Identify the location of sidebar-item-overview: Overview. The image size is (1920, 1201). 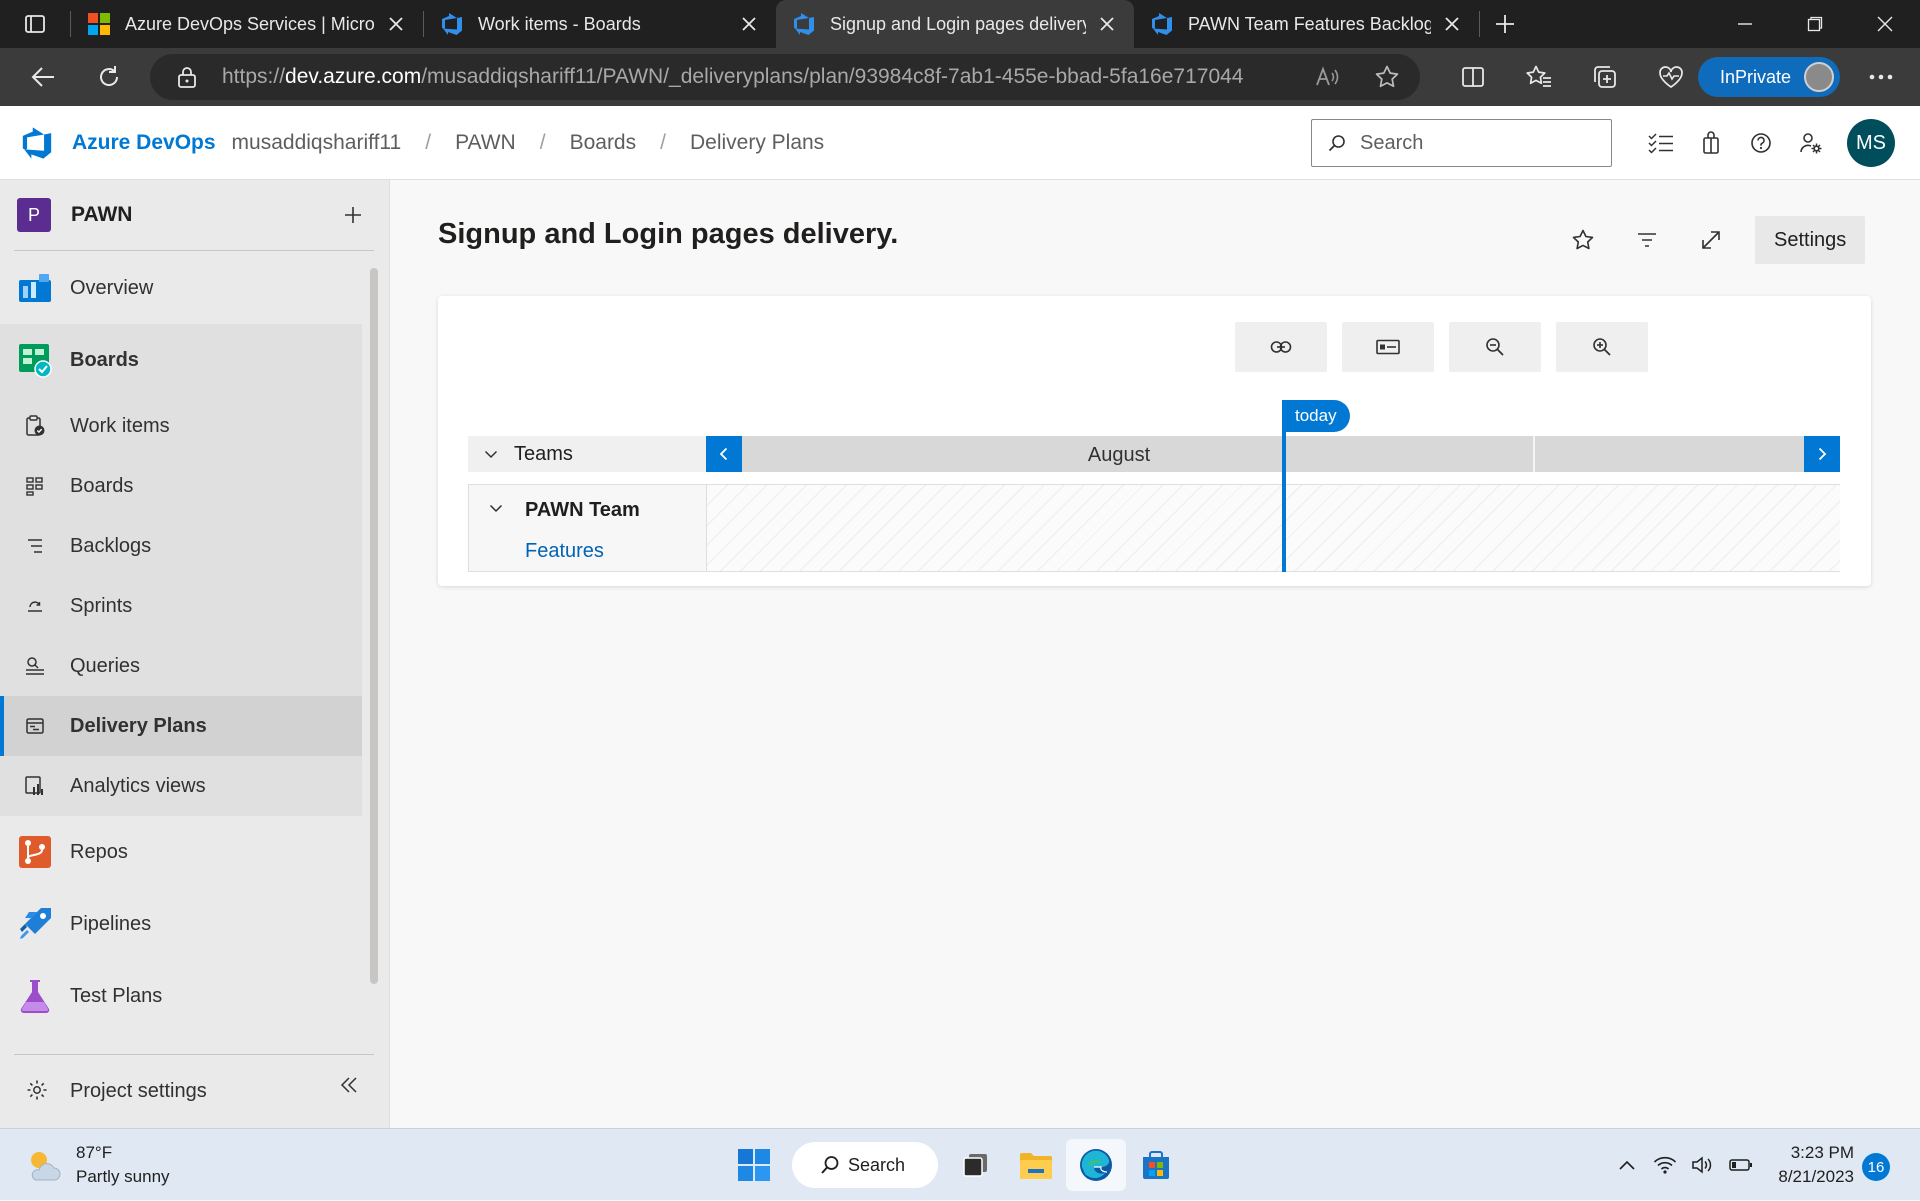
(181, 288).